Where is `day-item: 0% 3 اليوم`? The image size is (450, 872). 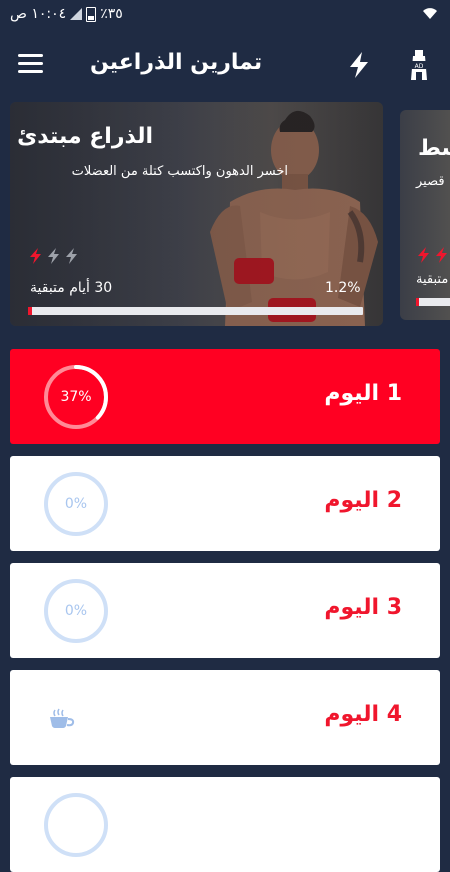 day-item: 0% 3 اليوم is located at coordinates (225, 610).